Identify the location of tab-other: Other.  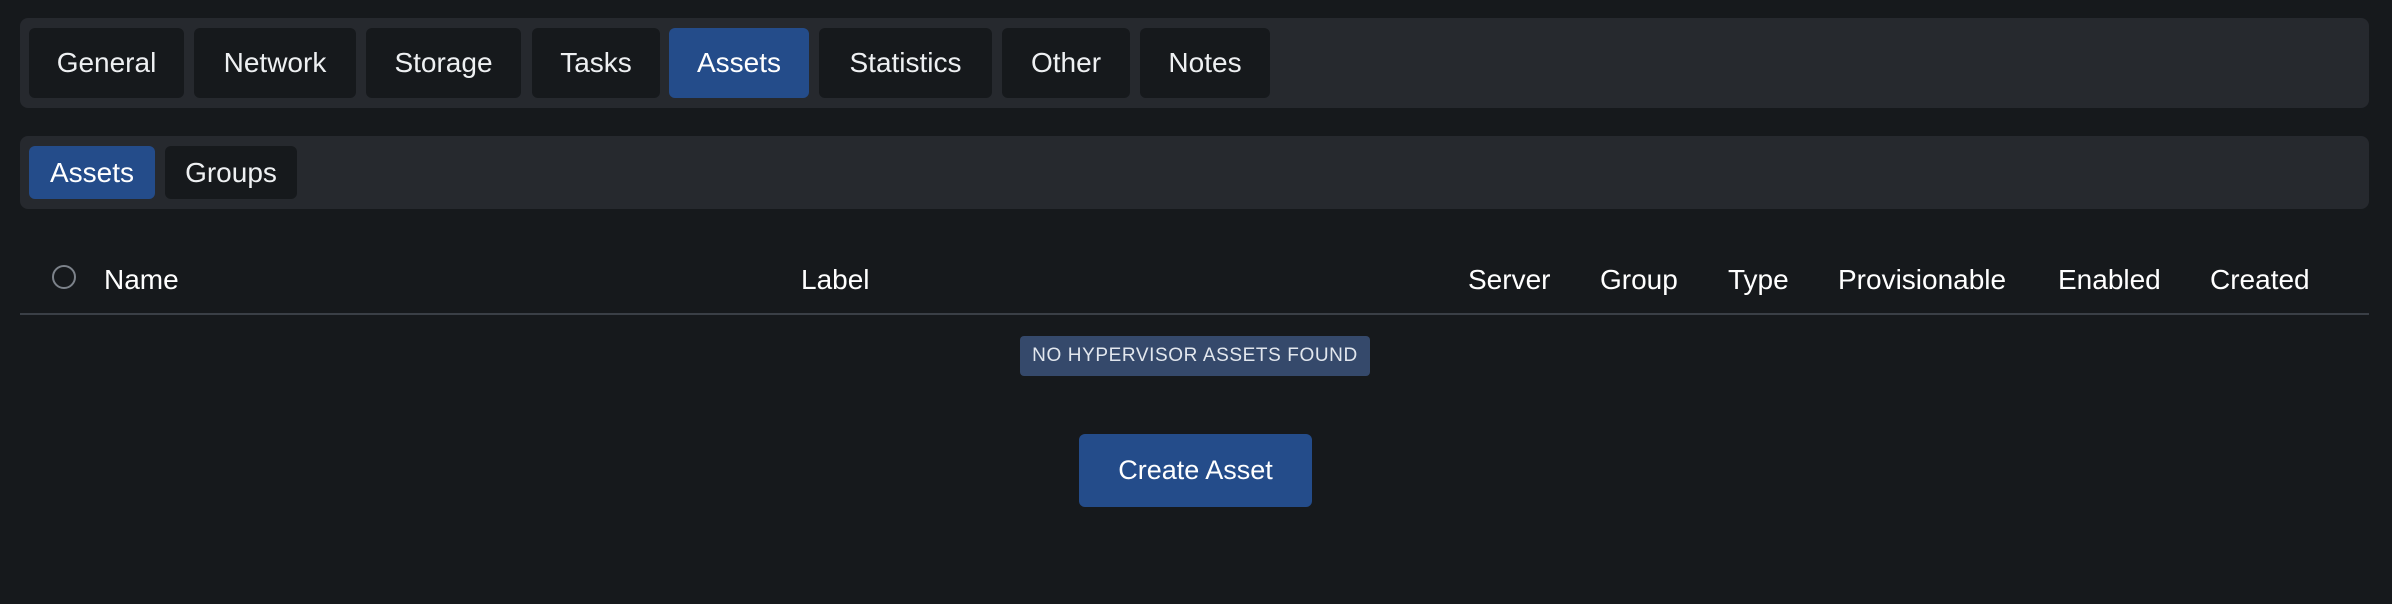
(1066, 63).